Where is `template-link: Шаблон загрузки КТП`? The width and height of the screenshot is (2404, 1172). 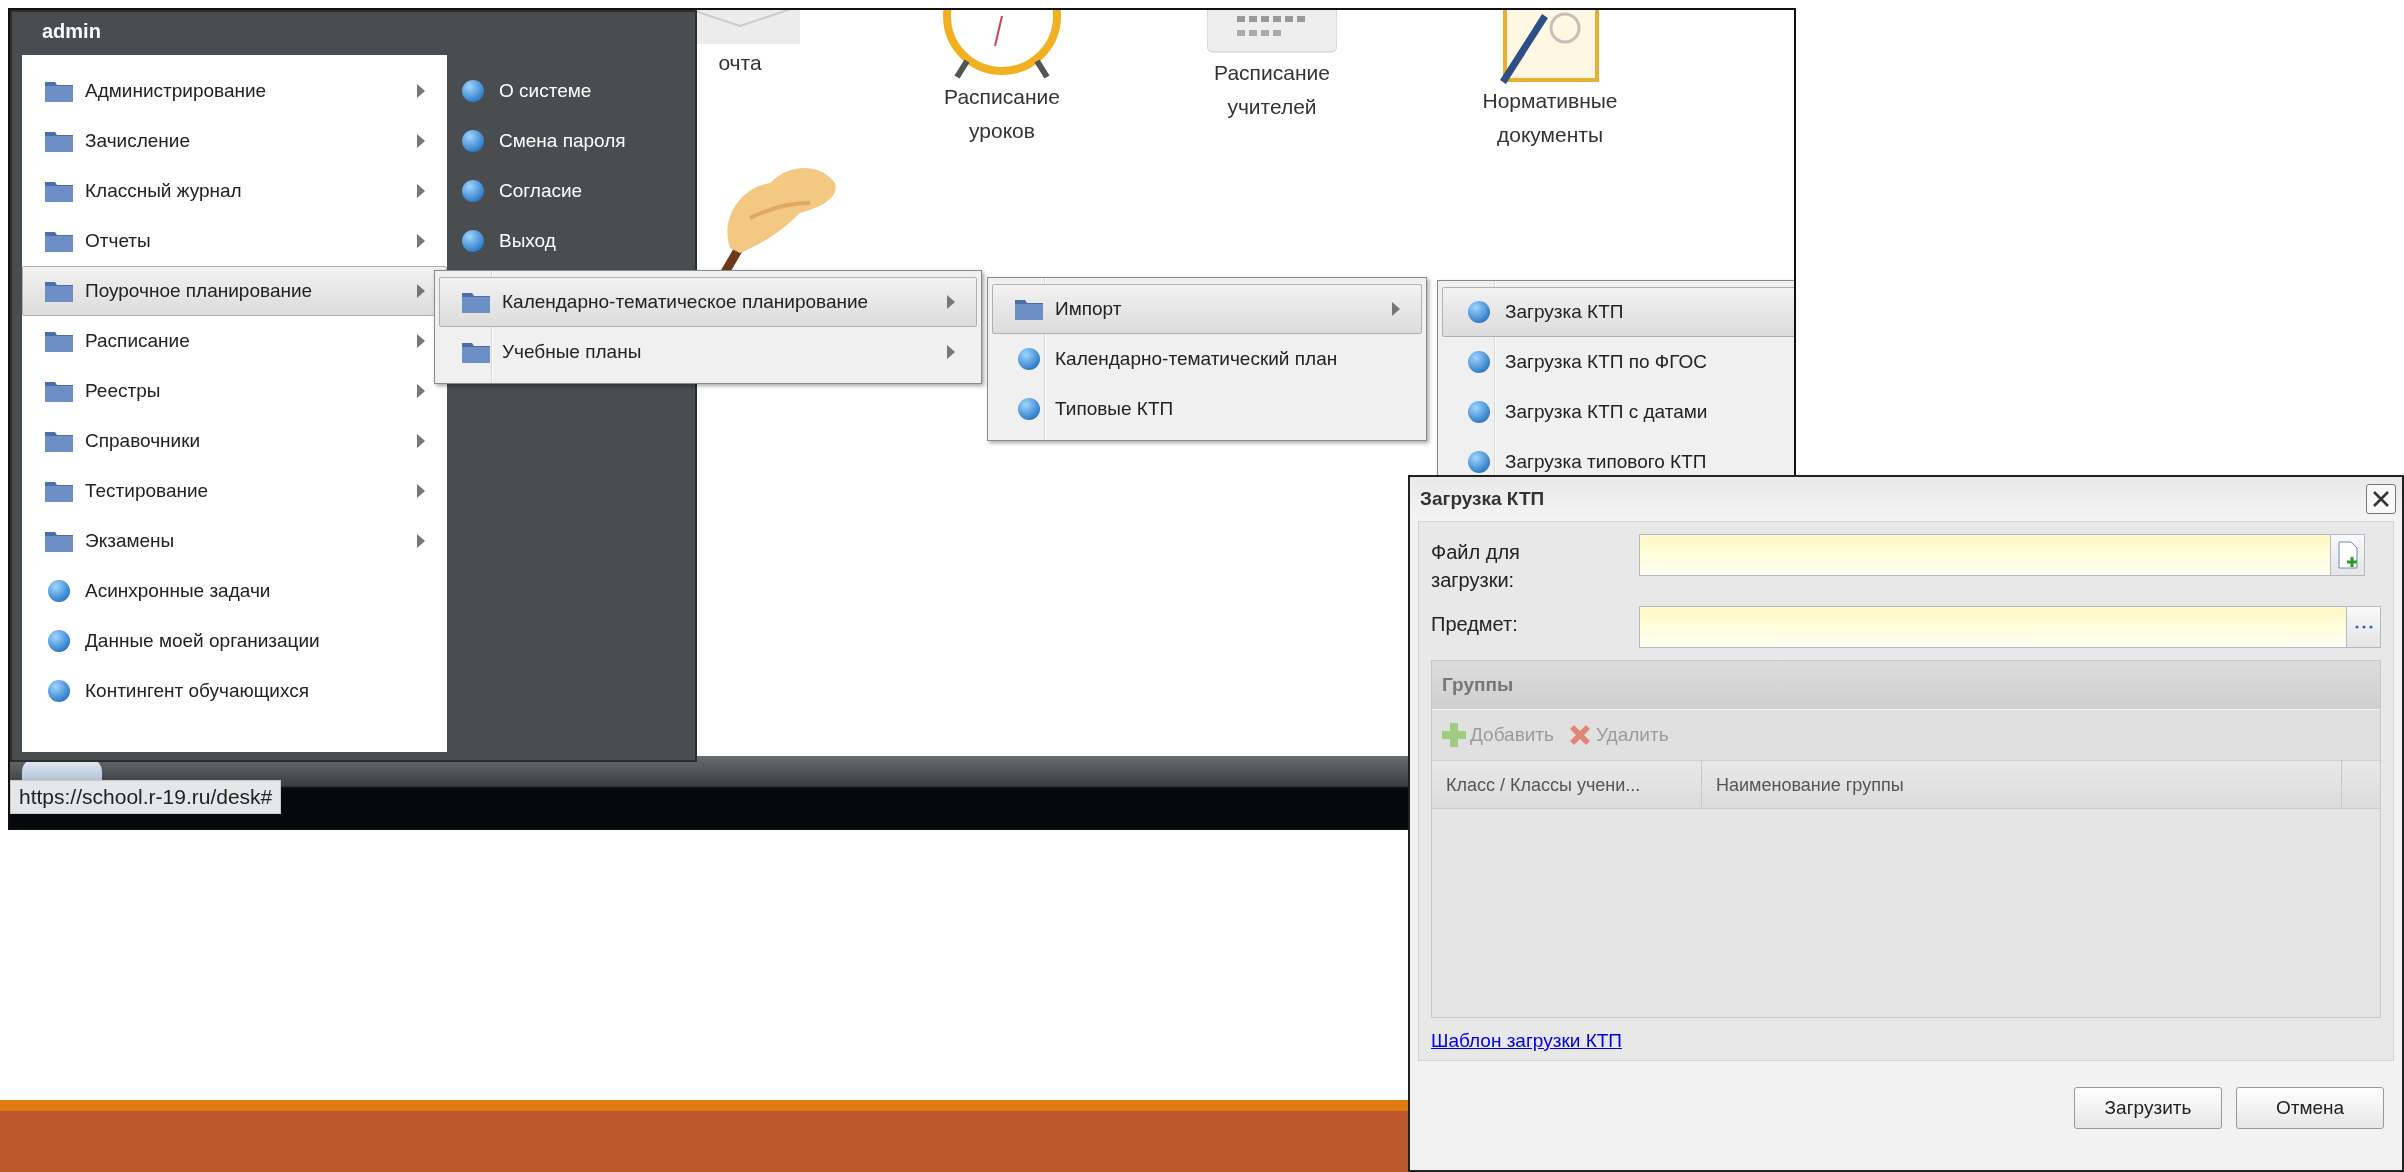
template-link: Шаблон загрузки КТП is located at coordinates (1526, 1041).